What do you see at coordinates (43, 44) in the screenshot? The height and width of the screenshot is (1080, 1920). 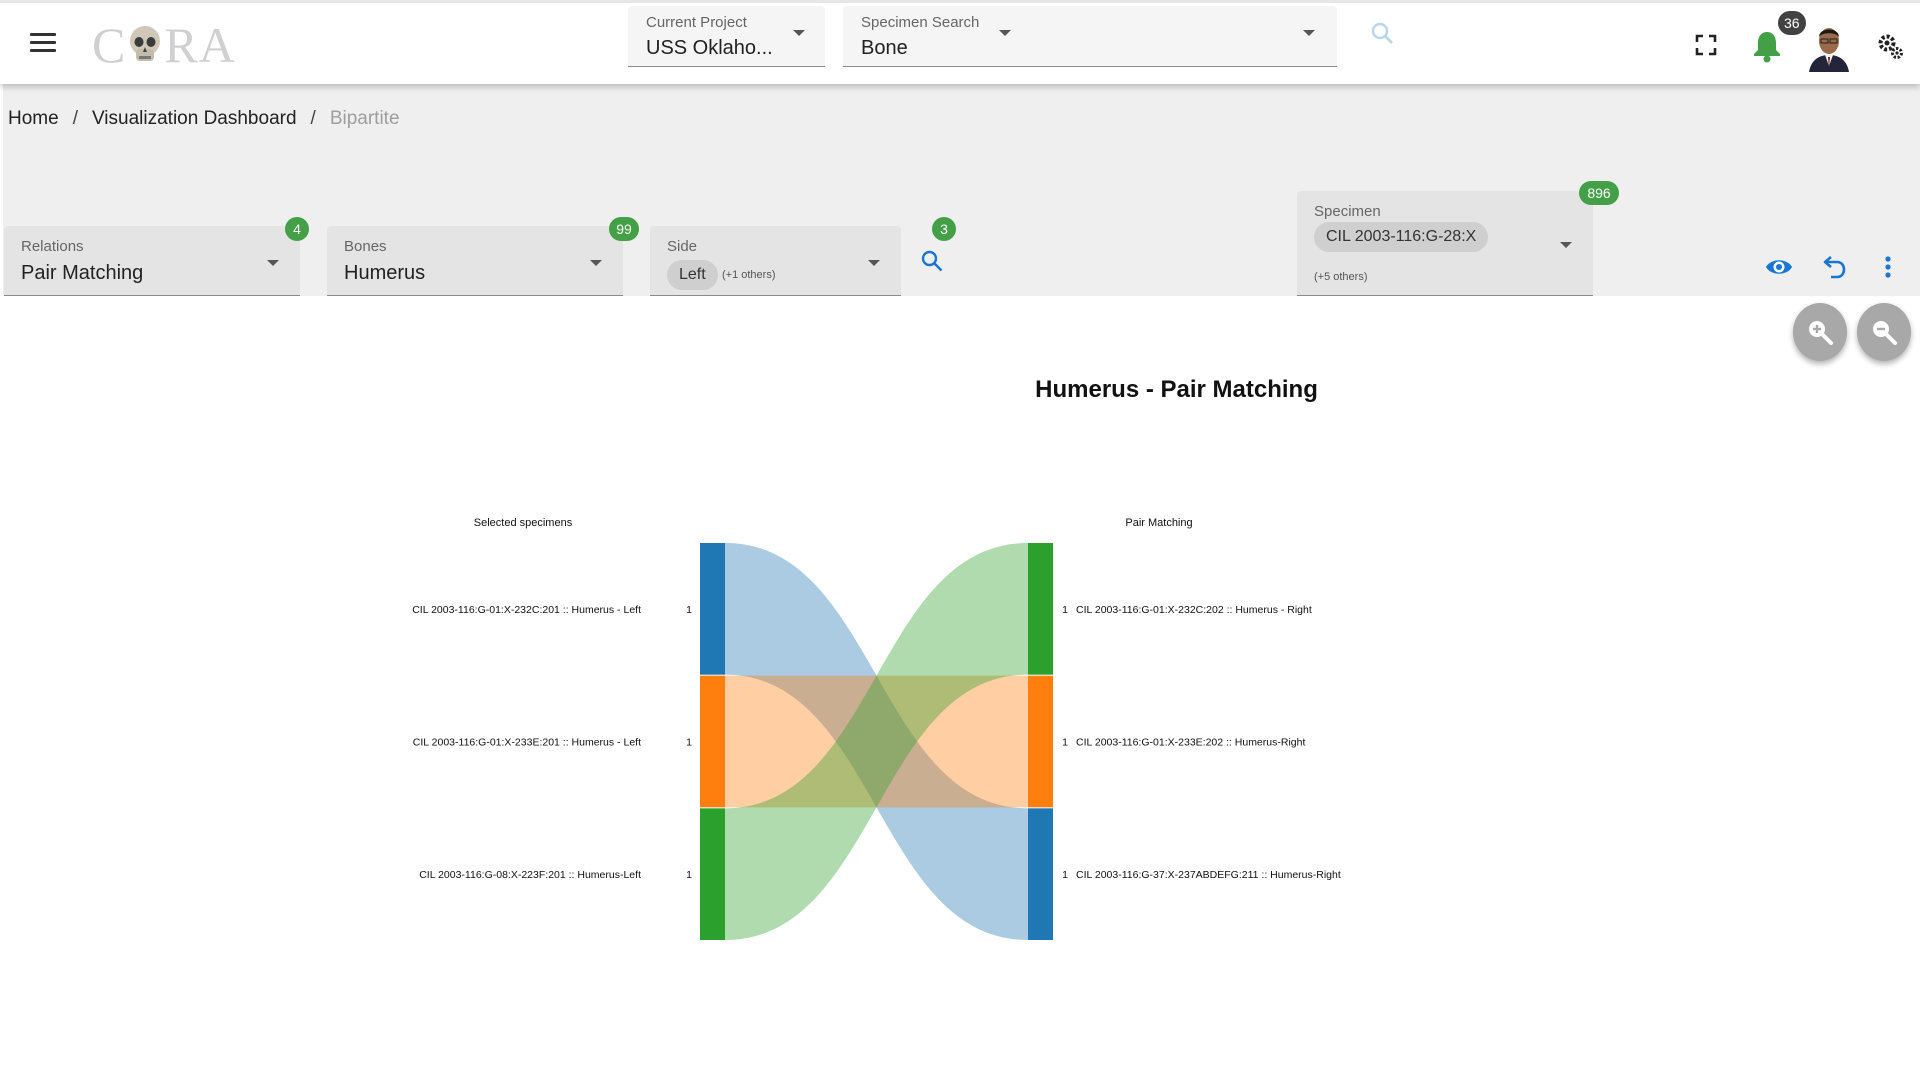 I see `menu-icon` at bounding box center [43, 44].